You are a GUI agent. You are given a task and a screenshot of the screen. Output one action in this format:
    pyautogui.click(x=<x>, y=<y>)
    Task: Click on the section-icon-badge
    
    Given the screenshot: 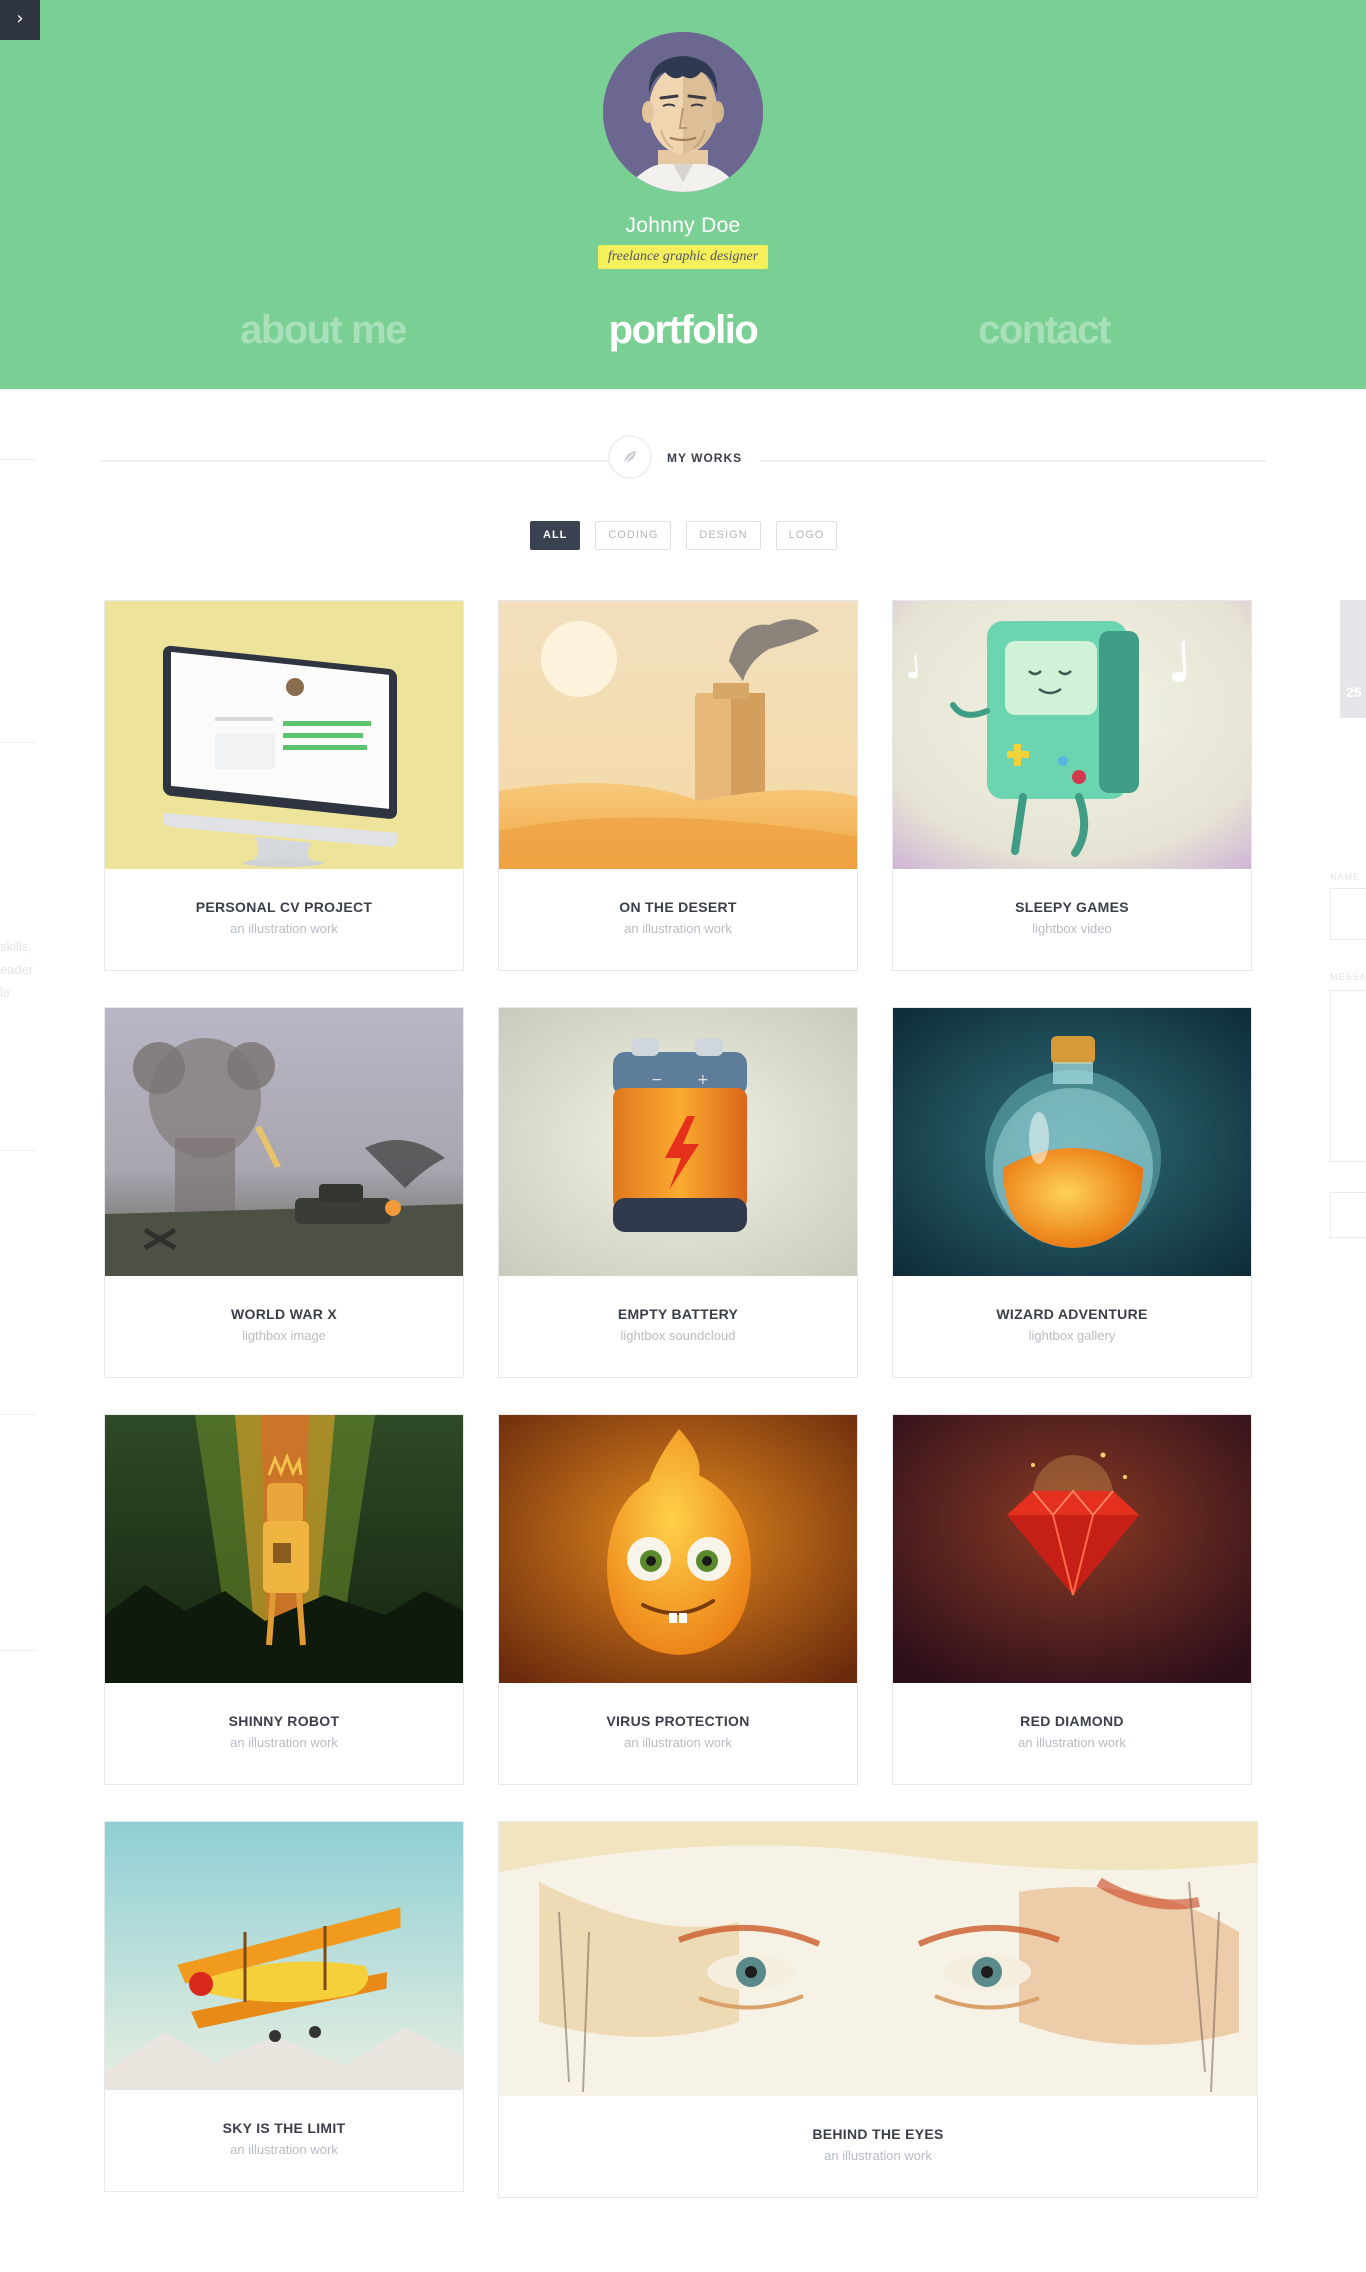 What is the action you would take?
    pyautogui.click(x=630, y=457)
    